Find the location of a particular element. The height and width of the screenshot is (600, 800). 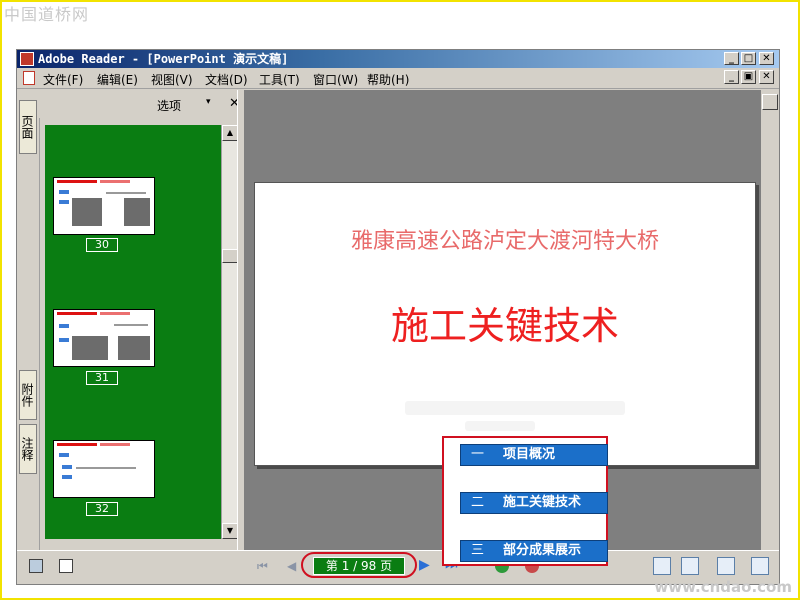

facing-view-icon is located at coordinates (726, 566).